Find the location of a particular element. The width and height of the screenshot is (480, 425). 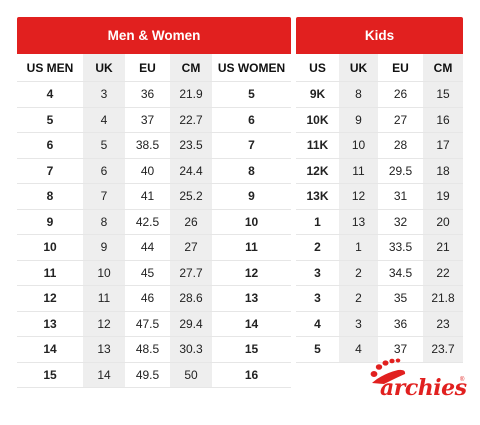

table-row: 11 10 45 27.7 12 is located at coordinates (154, 273).